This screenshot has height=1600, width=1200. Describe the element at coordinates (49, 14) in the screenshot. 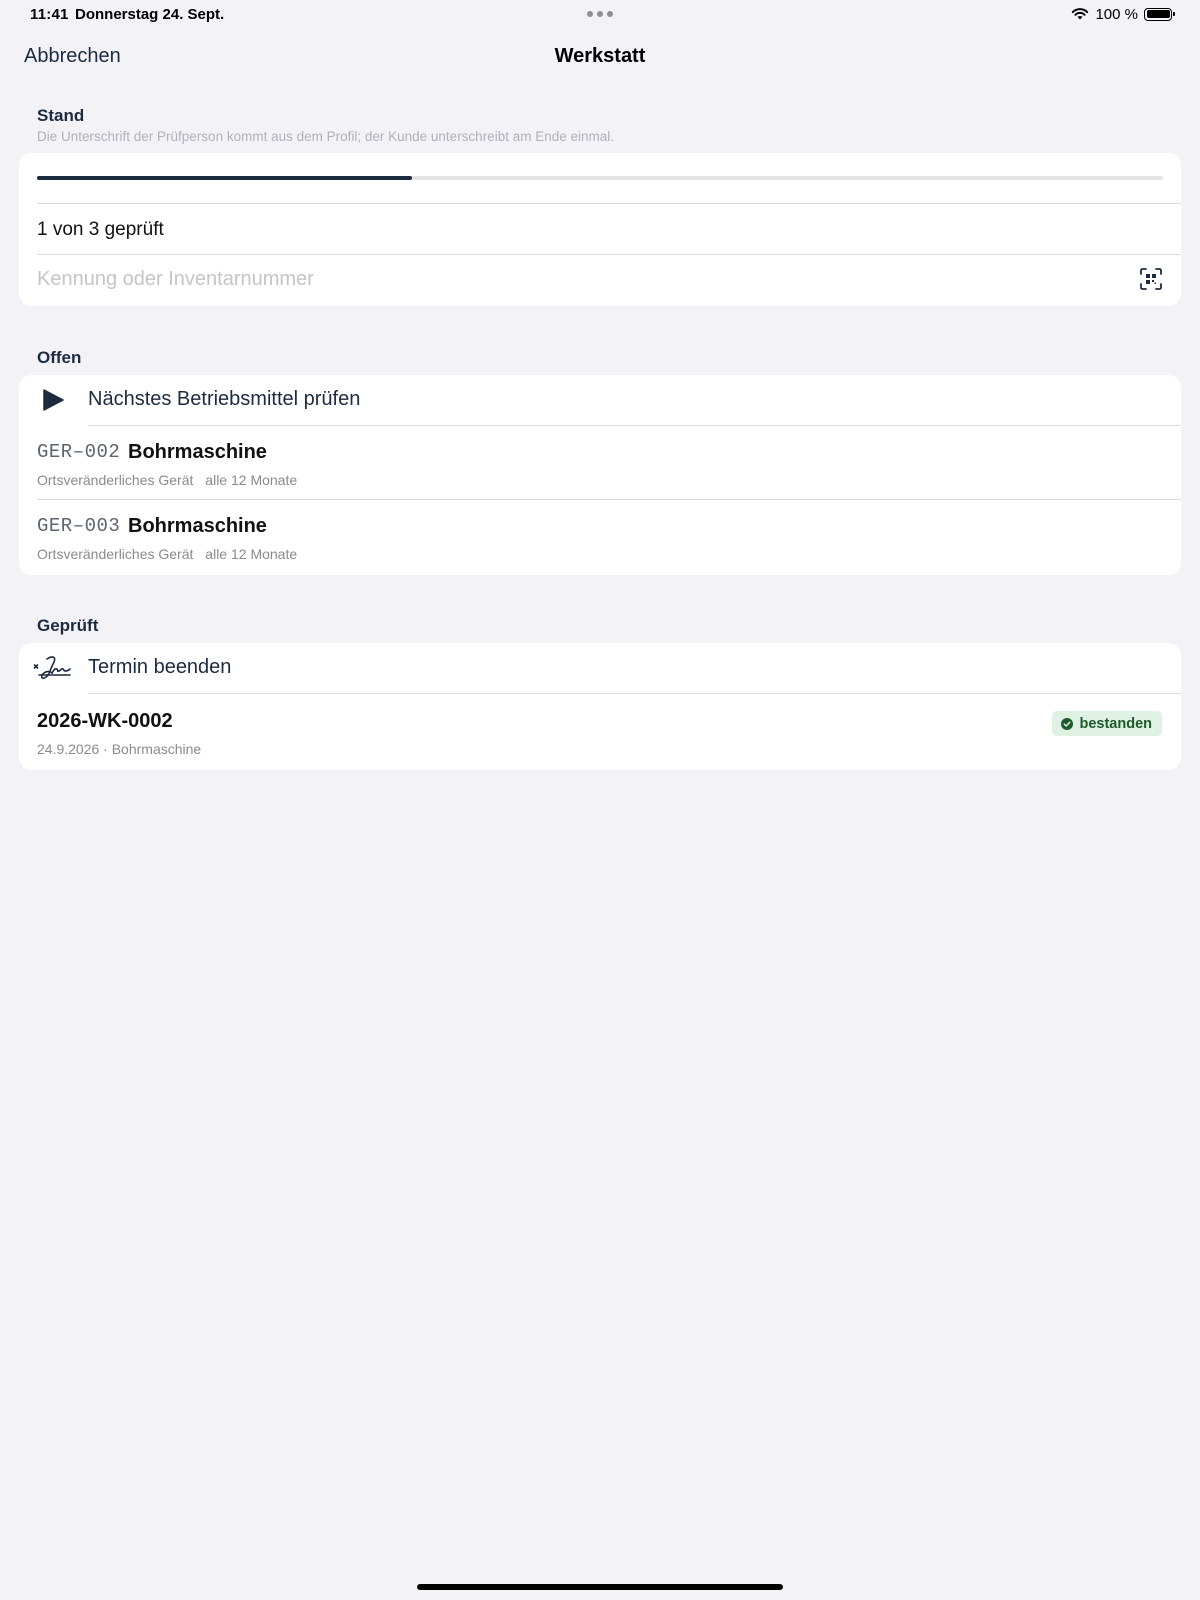

I see `status-time: 11:41` at that location.